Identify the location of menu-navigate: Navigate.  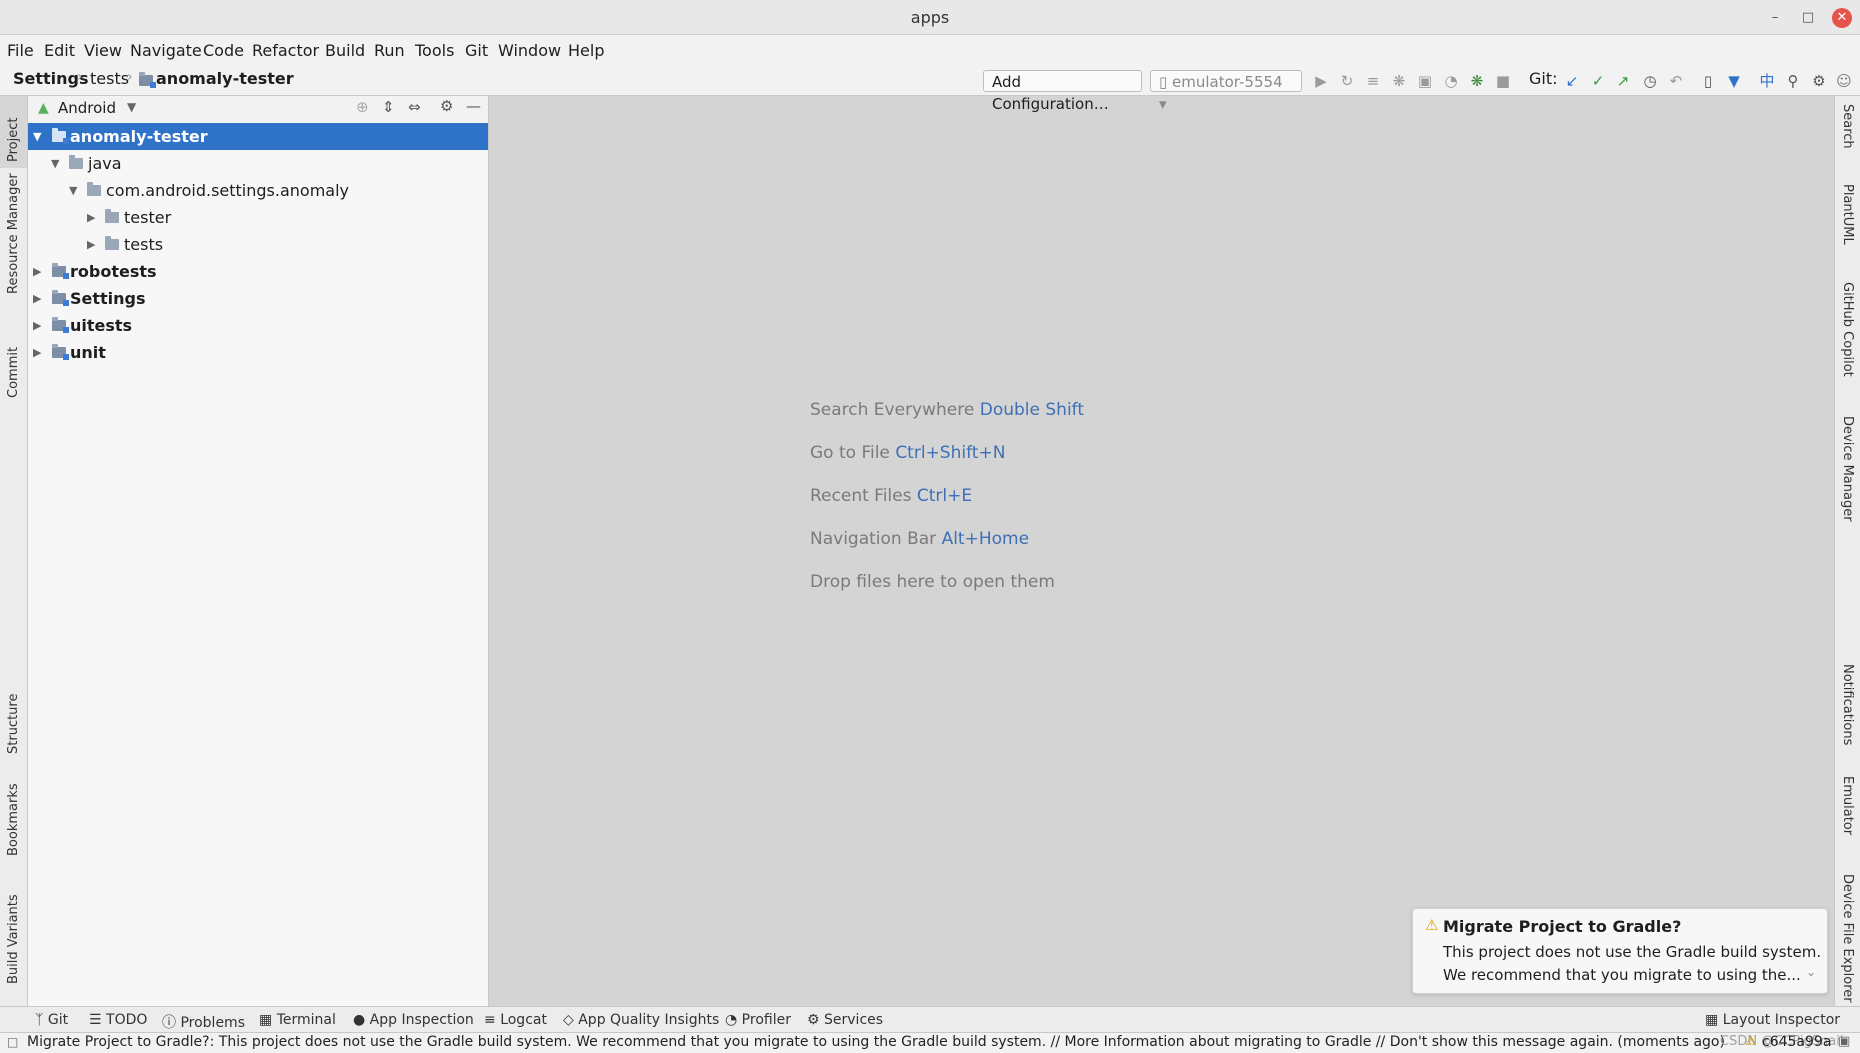
(166, 50).